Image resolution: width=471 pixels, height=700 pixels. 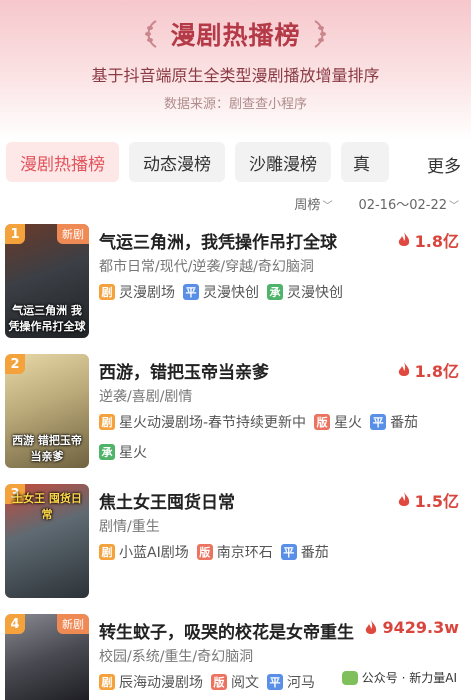 What do you see at coordinates (47, 448) in the screenshot?
I see `cover-caption: 西游 错把玉帝当亲爹` at bounding box center [47, 448].